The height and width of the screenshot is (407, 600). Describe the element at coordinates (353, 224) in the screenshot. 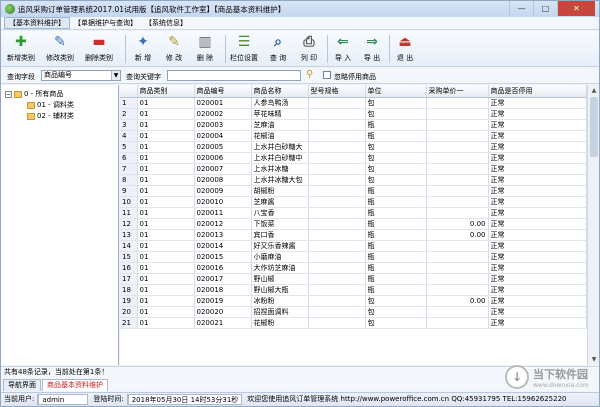

I see `table-row: 12 01 020012 下饭菜 瓶 0.00 正常` at that location.